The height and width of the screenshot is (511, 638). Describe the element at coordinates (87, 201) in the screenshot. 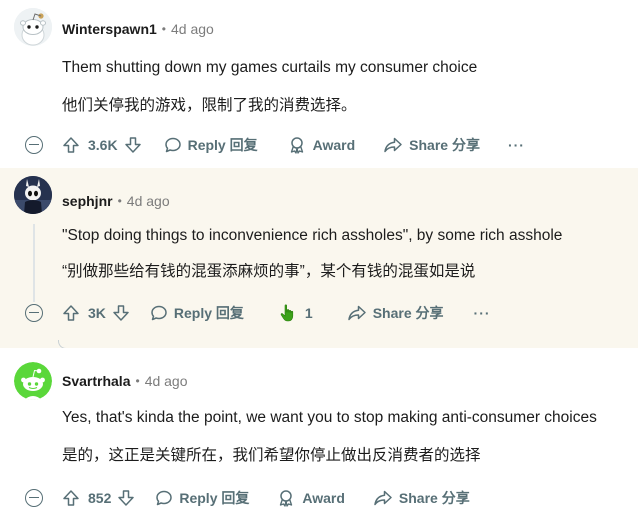

I see `author-name: sephjnr` at that location.